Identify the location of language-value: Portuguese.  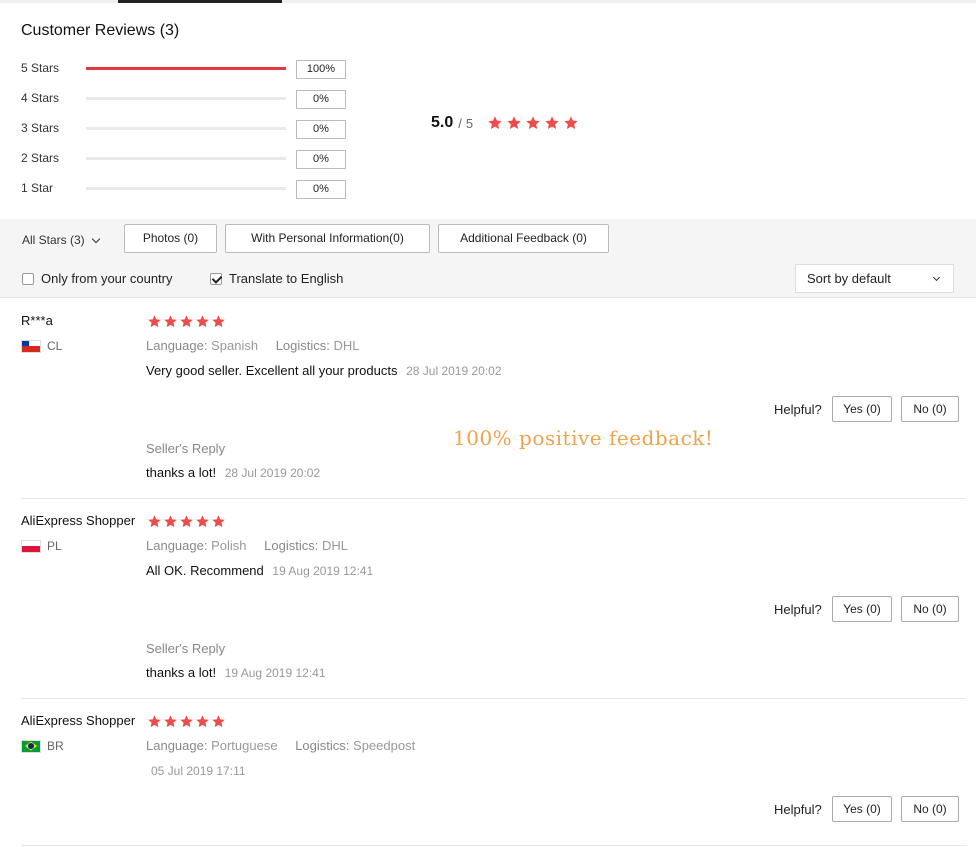
(244, 745).